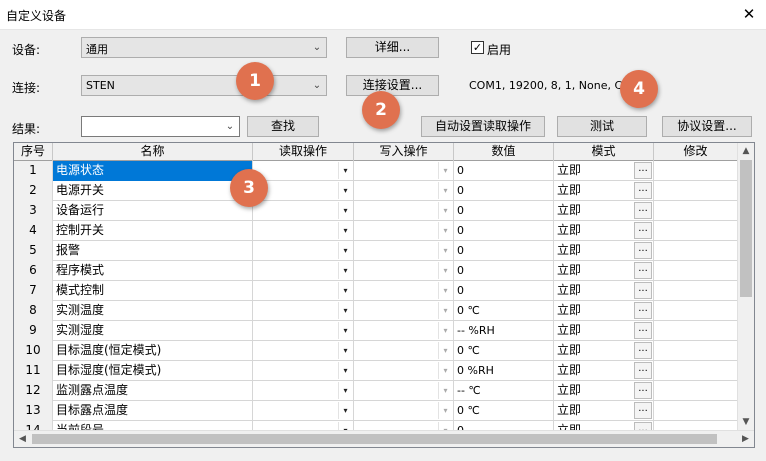 The width and height of the screenshot is (766, 461). What do you see at coordinates (204, 85) in the screenshot?
I see `connection-select: STEN ⌄` at bounding box center [204, 85].